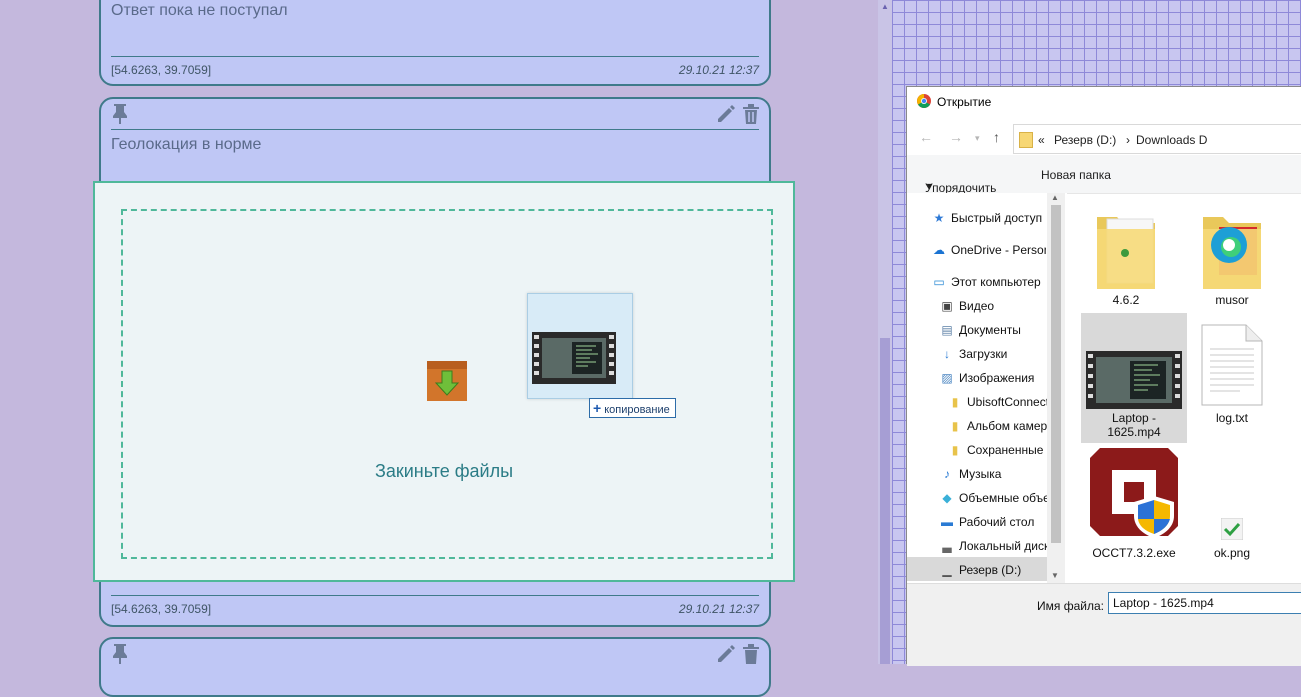  I want to click on nav-item-images: ▨ Изображения, so click(996, 378).